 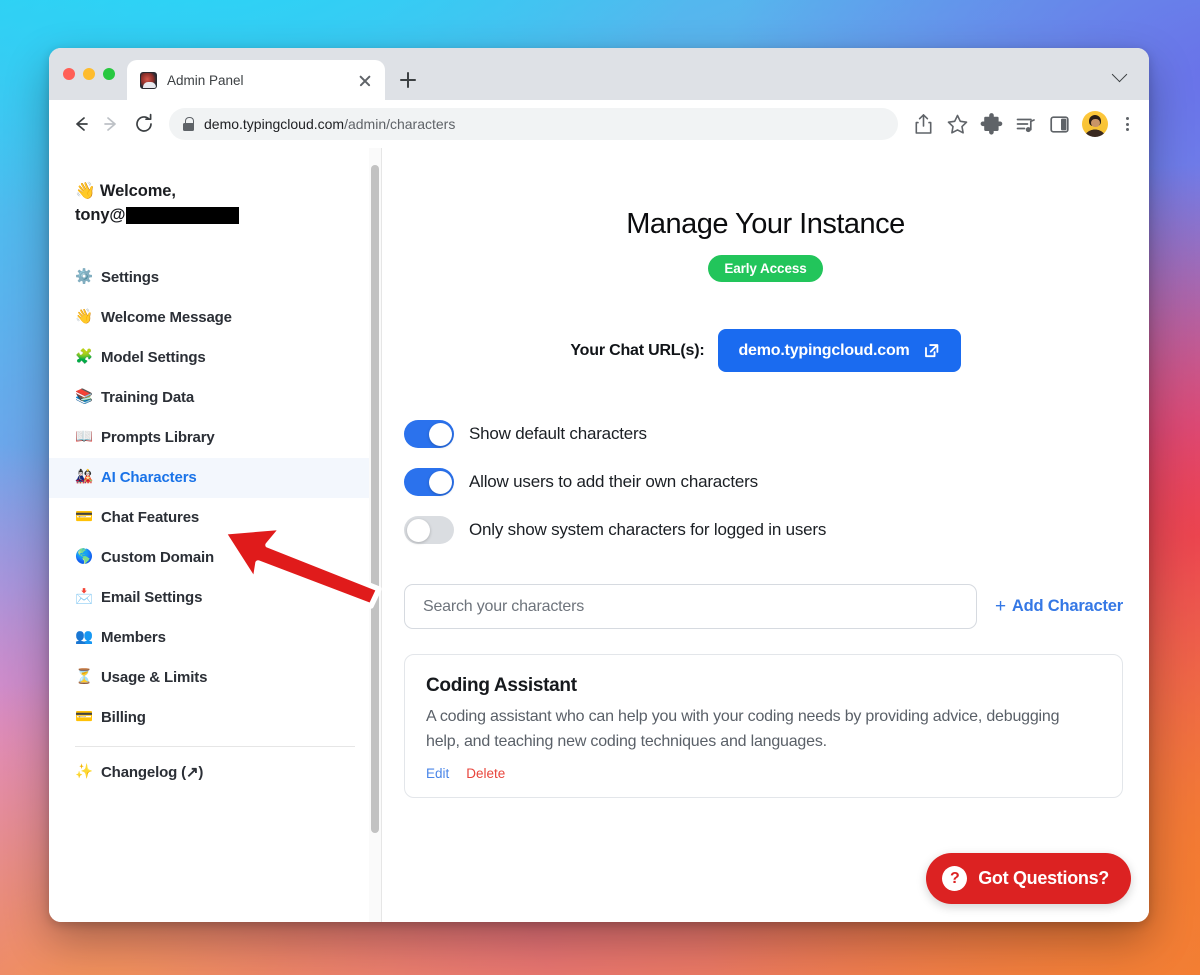 What do you see at coordinates (776, 434) in the screenshot?
I see `toggle-row: Show default characters` at bounding box center [776, 434].